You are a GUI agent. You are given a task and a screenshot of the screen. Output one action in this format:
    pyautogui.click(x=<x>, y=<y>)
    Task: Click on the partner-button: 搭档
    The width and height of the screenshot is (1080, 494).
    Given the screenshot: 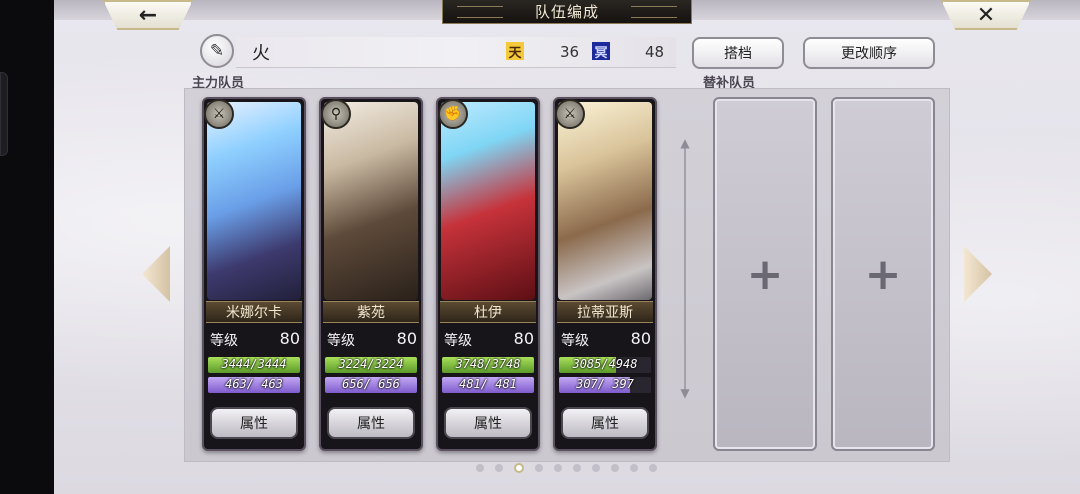 What is the action you would take?
    pyautogui.click(x=738, y=53)
    